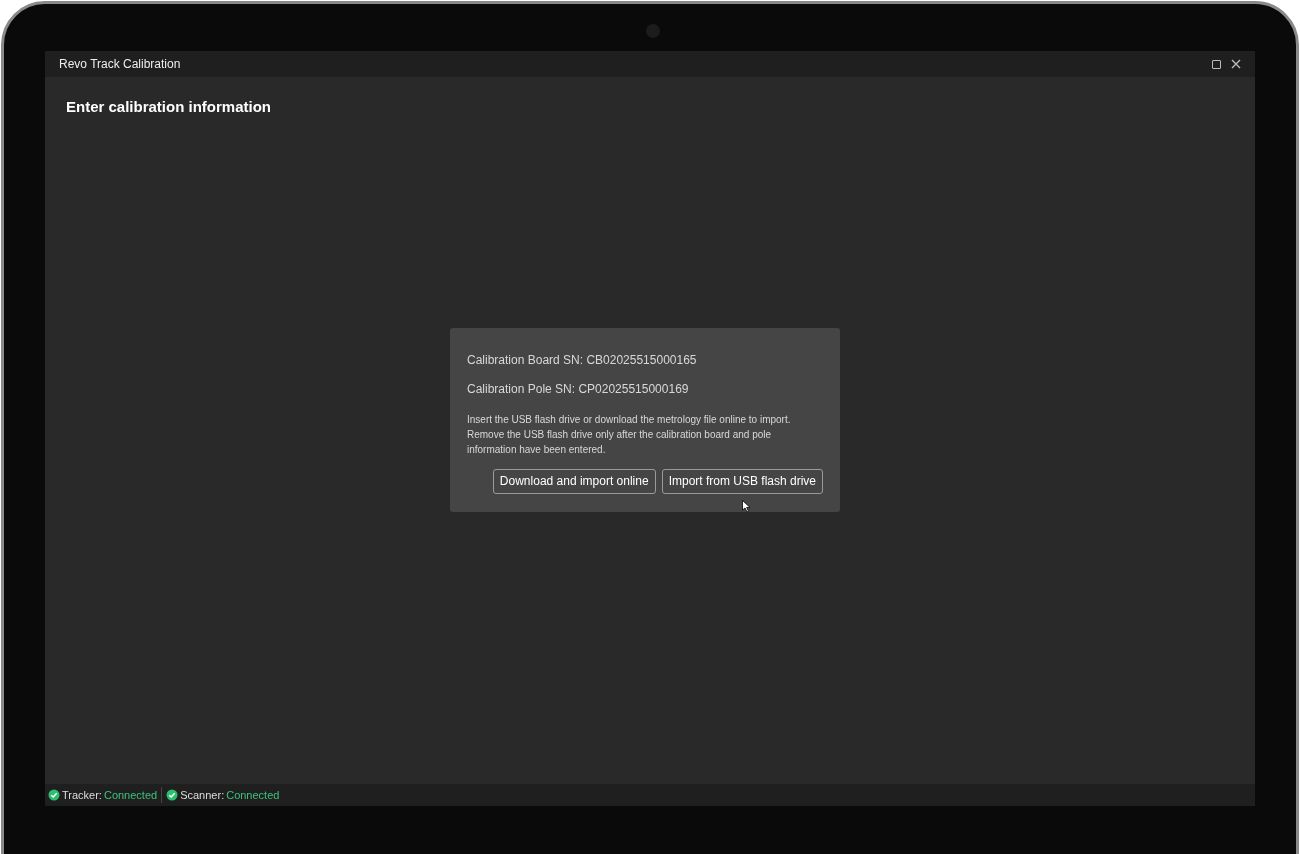 This screenshot has width=1300, height=854. Describe the element at coordinates (578, 388) in the screenshot. I see `serial-number-text: Calibration Pole SN: CP02025515000169` at that location.